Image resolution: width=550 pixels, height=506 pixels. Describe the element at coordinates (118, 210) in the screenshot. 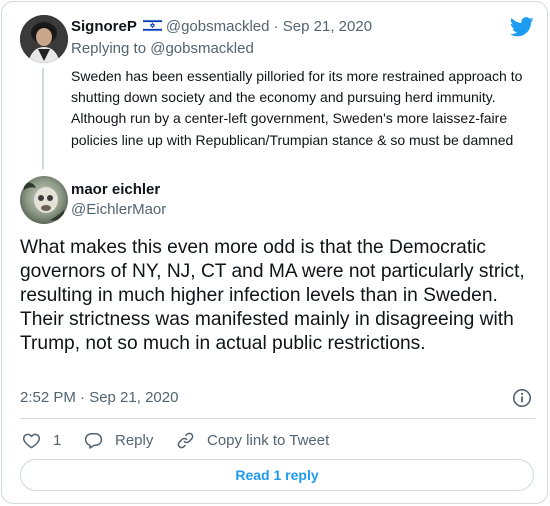

I see `main-author-handle: @EichlerMaor` at that location.